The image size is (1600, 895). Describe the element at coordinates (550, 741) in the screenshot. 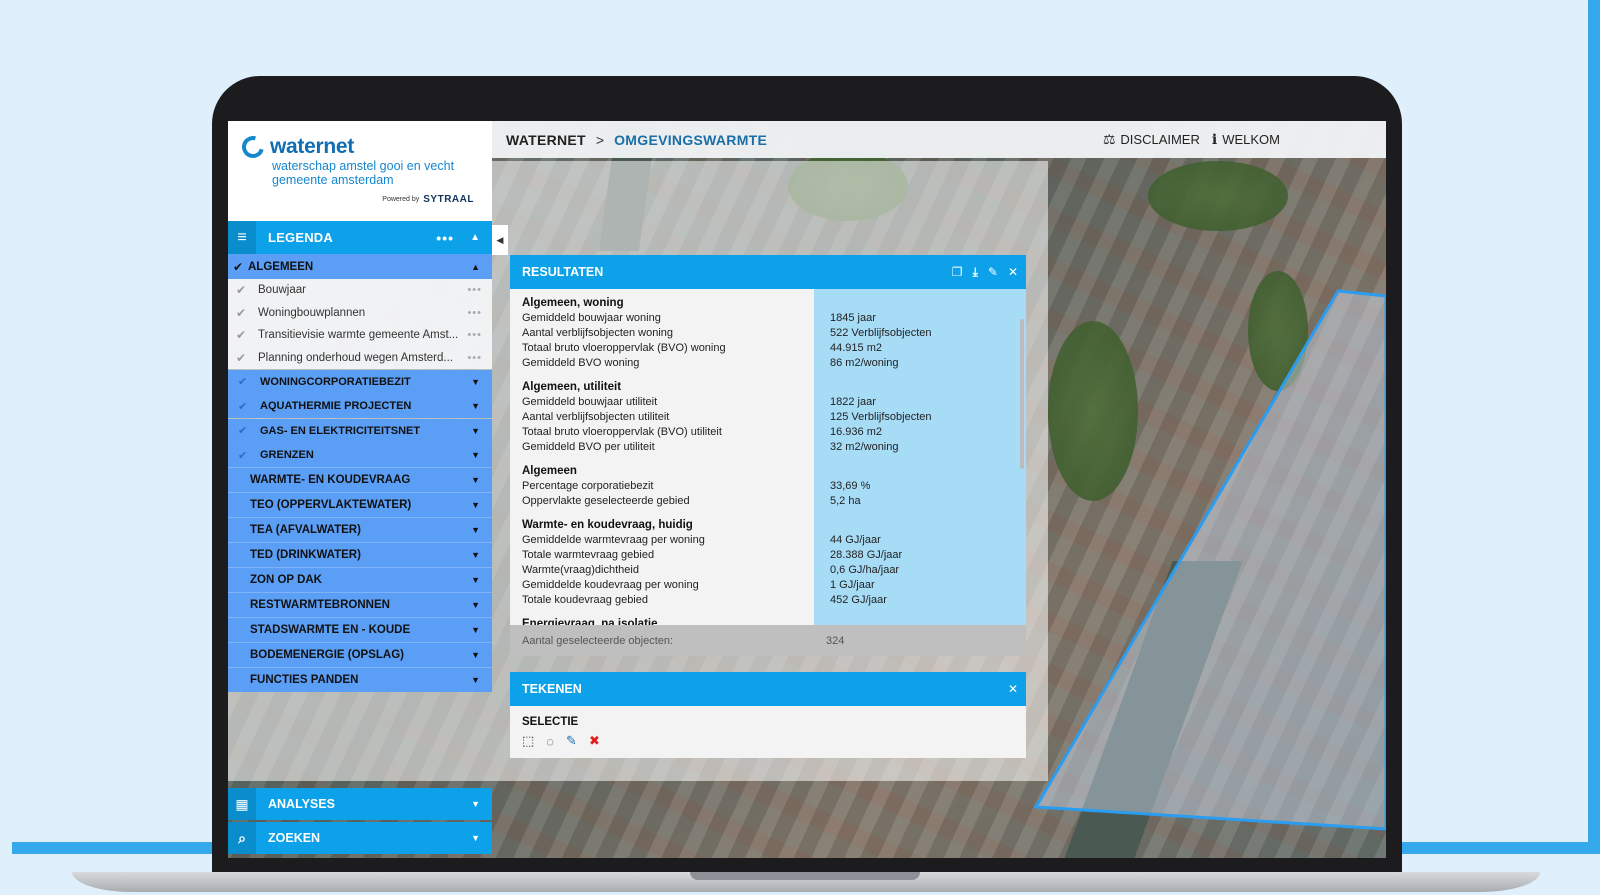

I see `lasso-select-icon: ◌` at that location.